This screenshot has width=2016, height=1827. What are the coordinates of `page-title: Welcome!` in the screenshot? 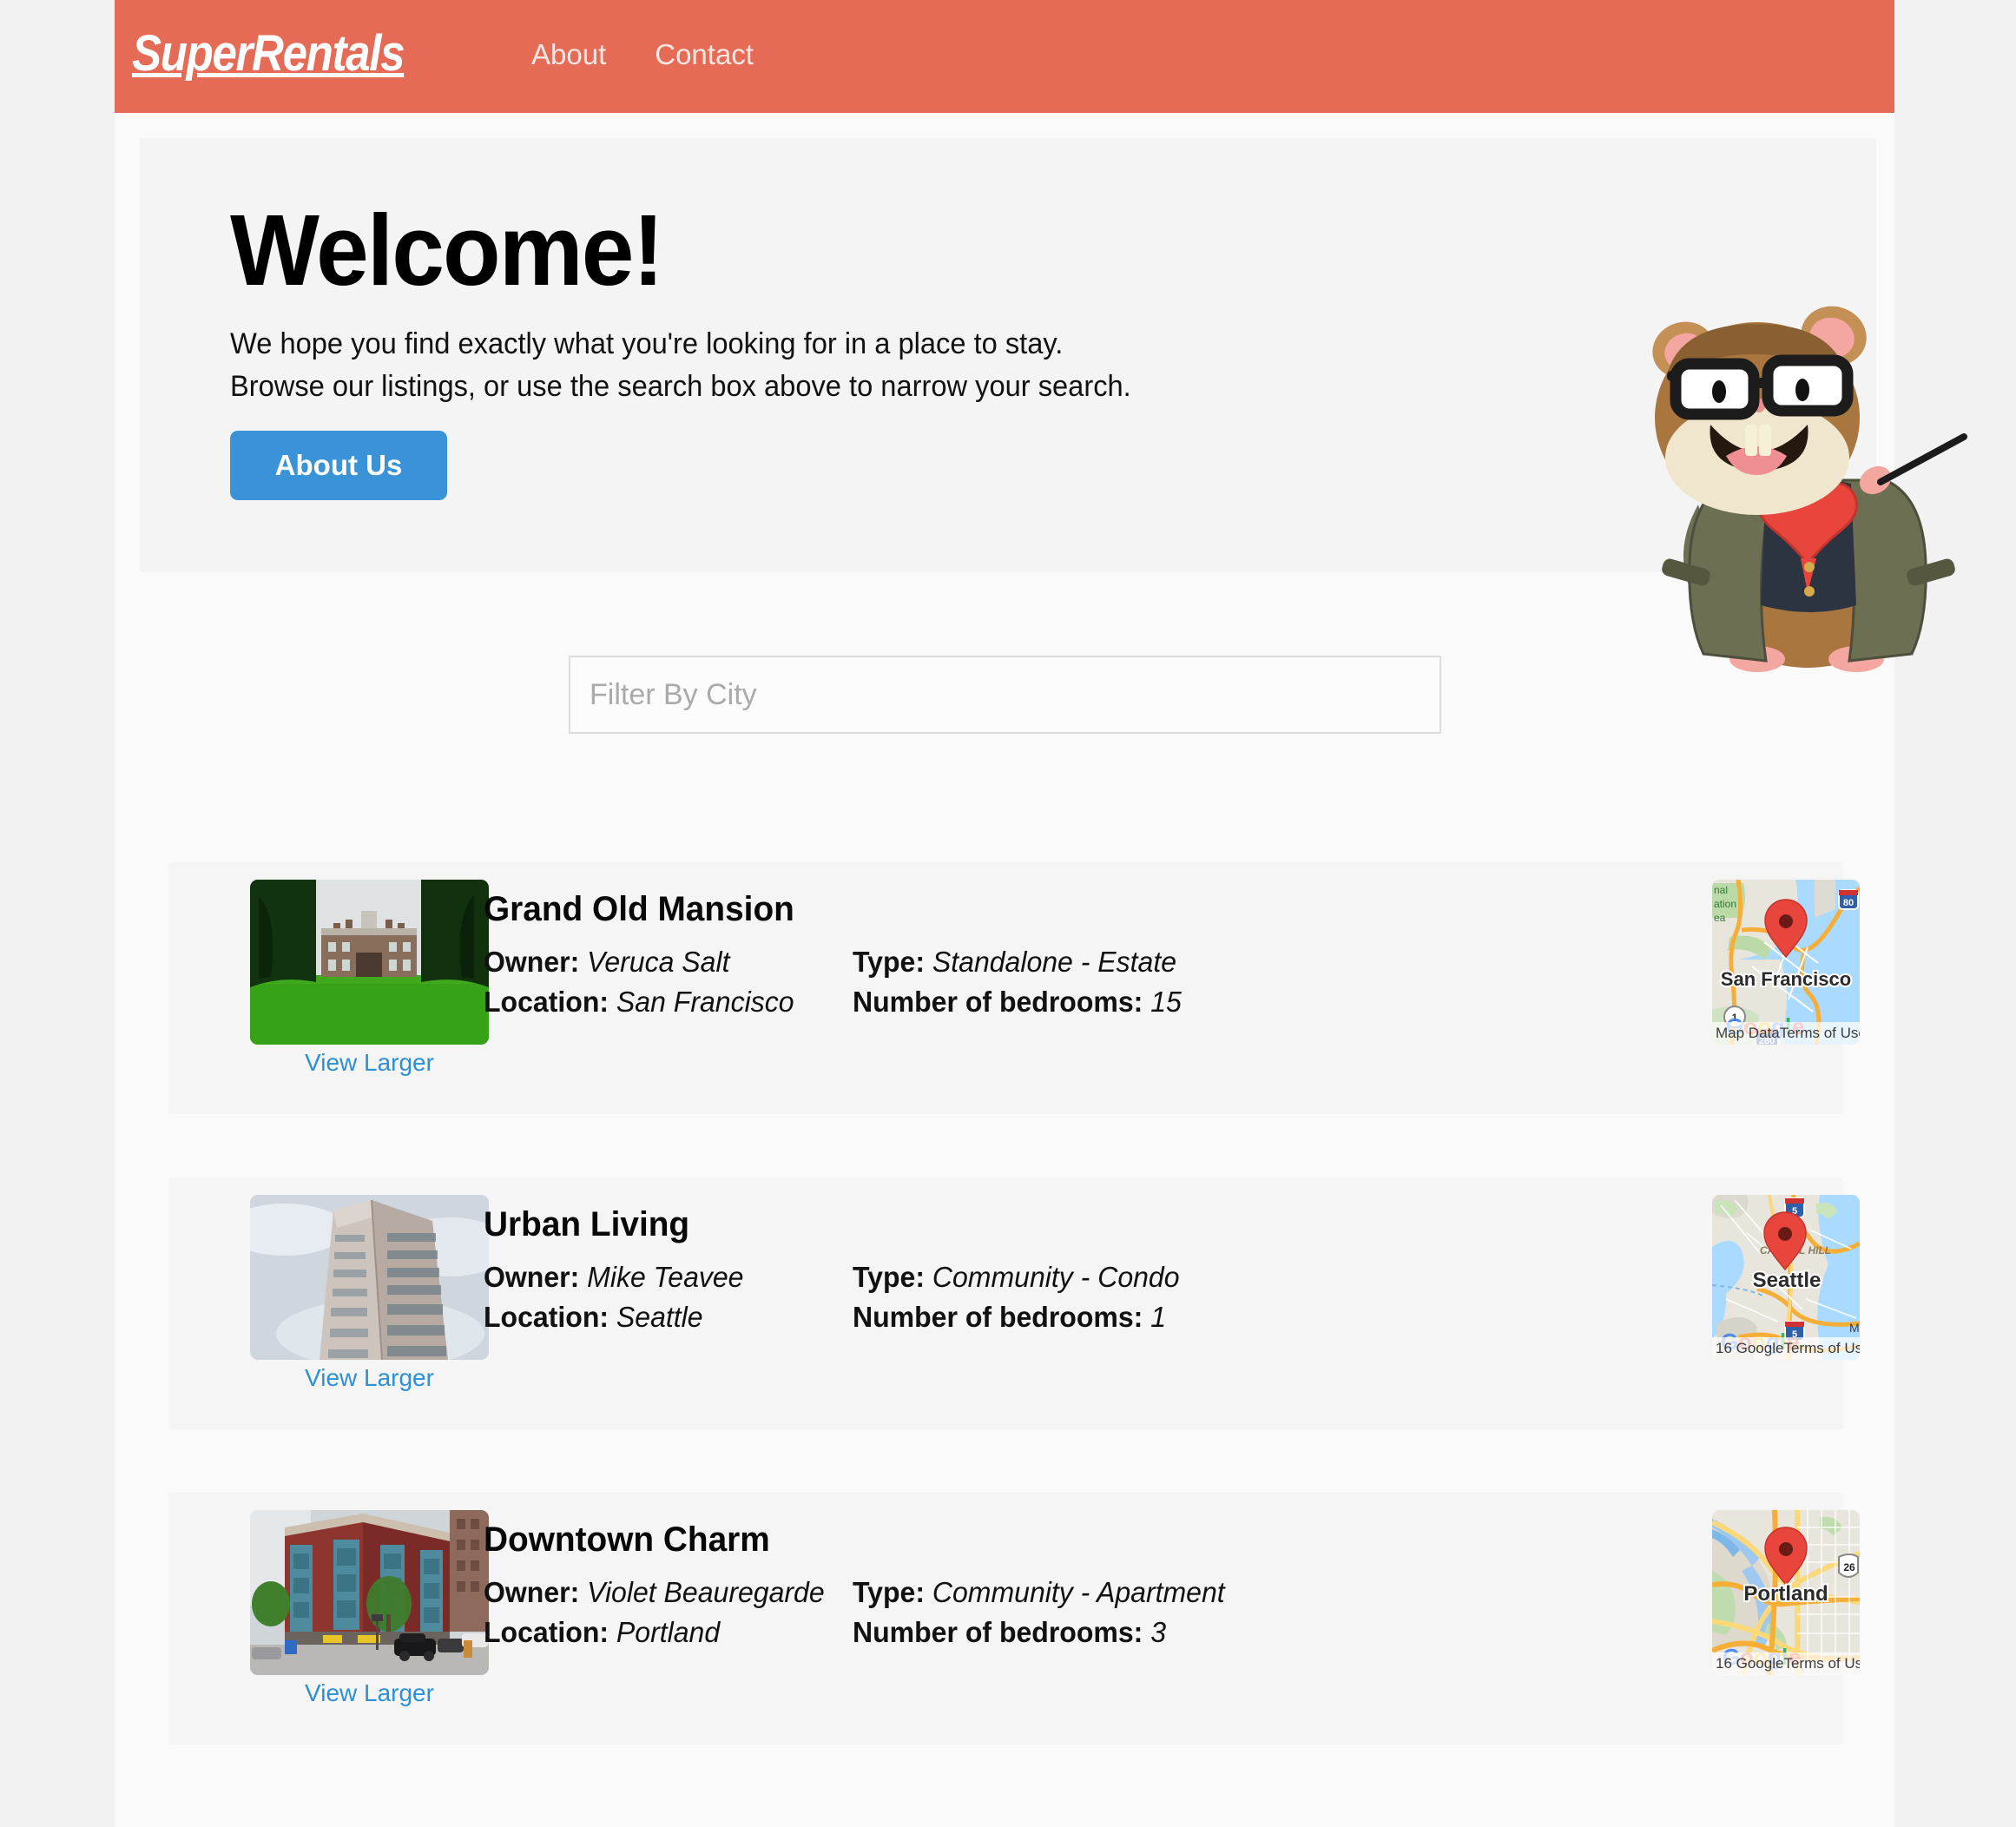 It's located at (447, 250).